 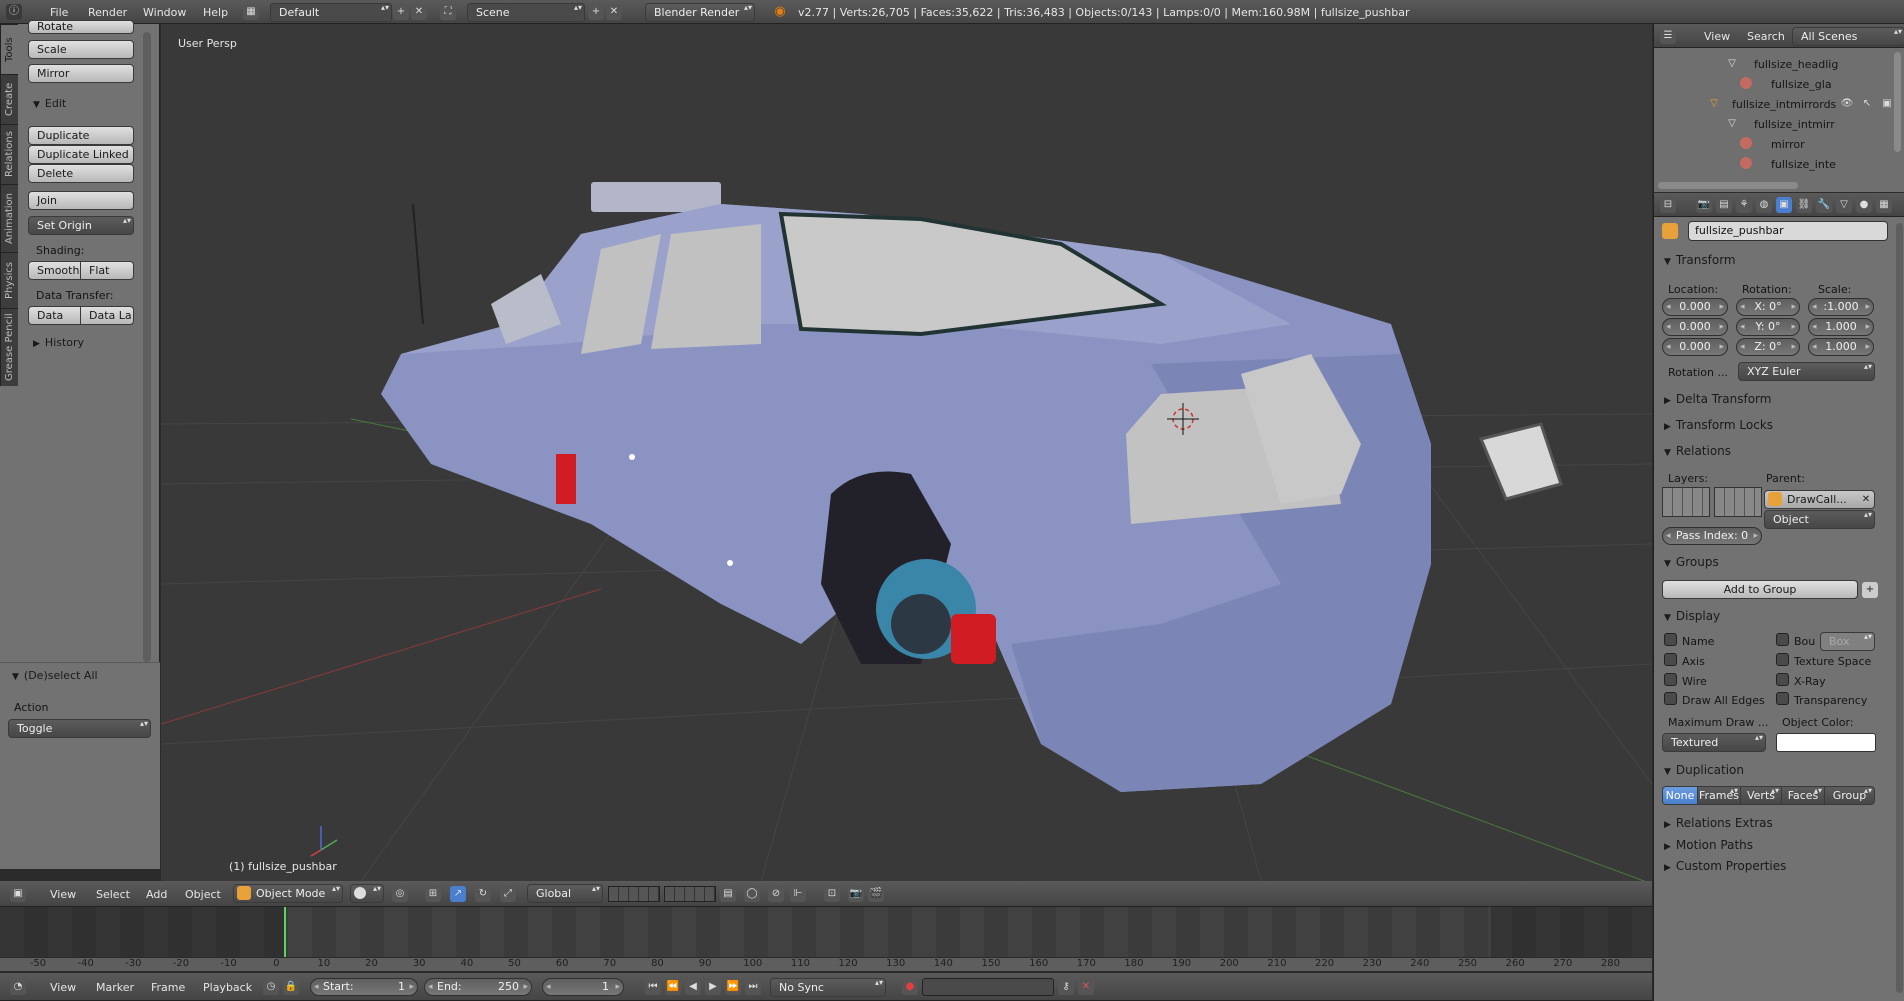 What do you see at coordinates (596, 12) in the screenshot?
I see `add-scene-icon: +` at bounding box center [596, 12].